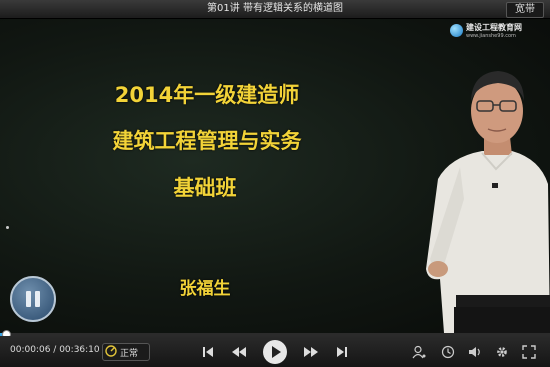 The height and width of the screenshot is (367, 550). What do you see at coordinates (37, 299) in the screenshot?
I see `pause-bar-right` at bounding box center [37, 299].